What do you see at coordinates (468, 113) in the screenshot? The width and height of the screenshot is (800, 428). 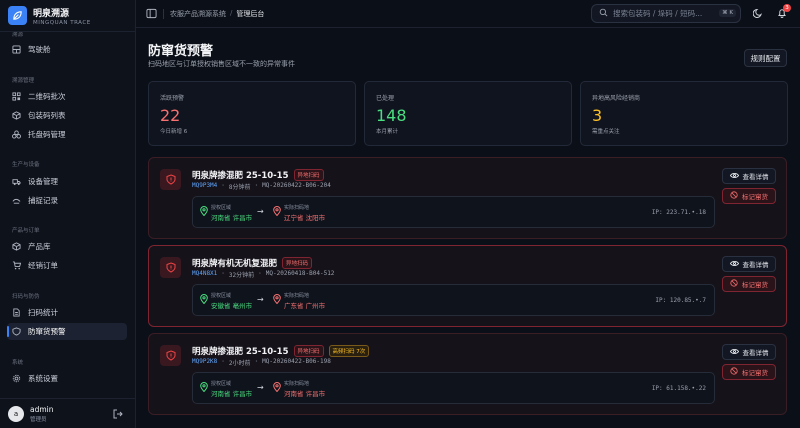 I see `stat-card-handled: 已处理 148 本月累计` at bounding box center [468, 113].